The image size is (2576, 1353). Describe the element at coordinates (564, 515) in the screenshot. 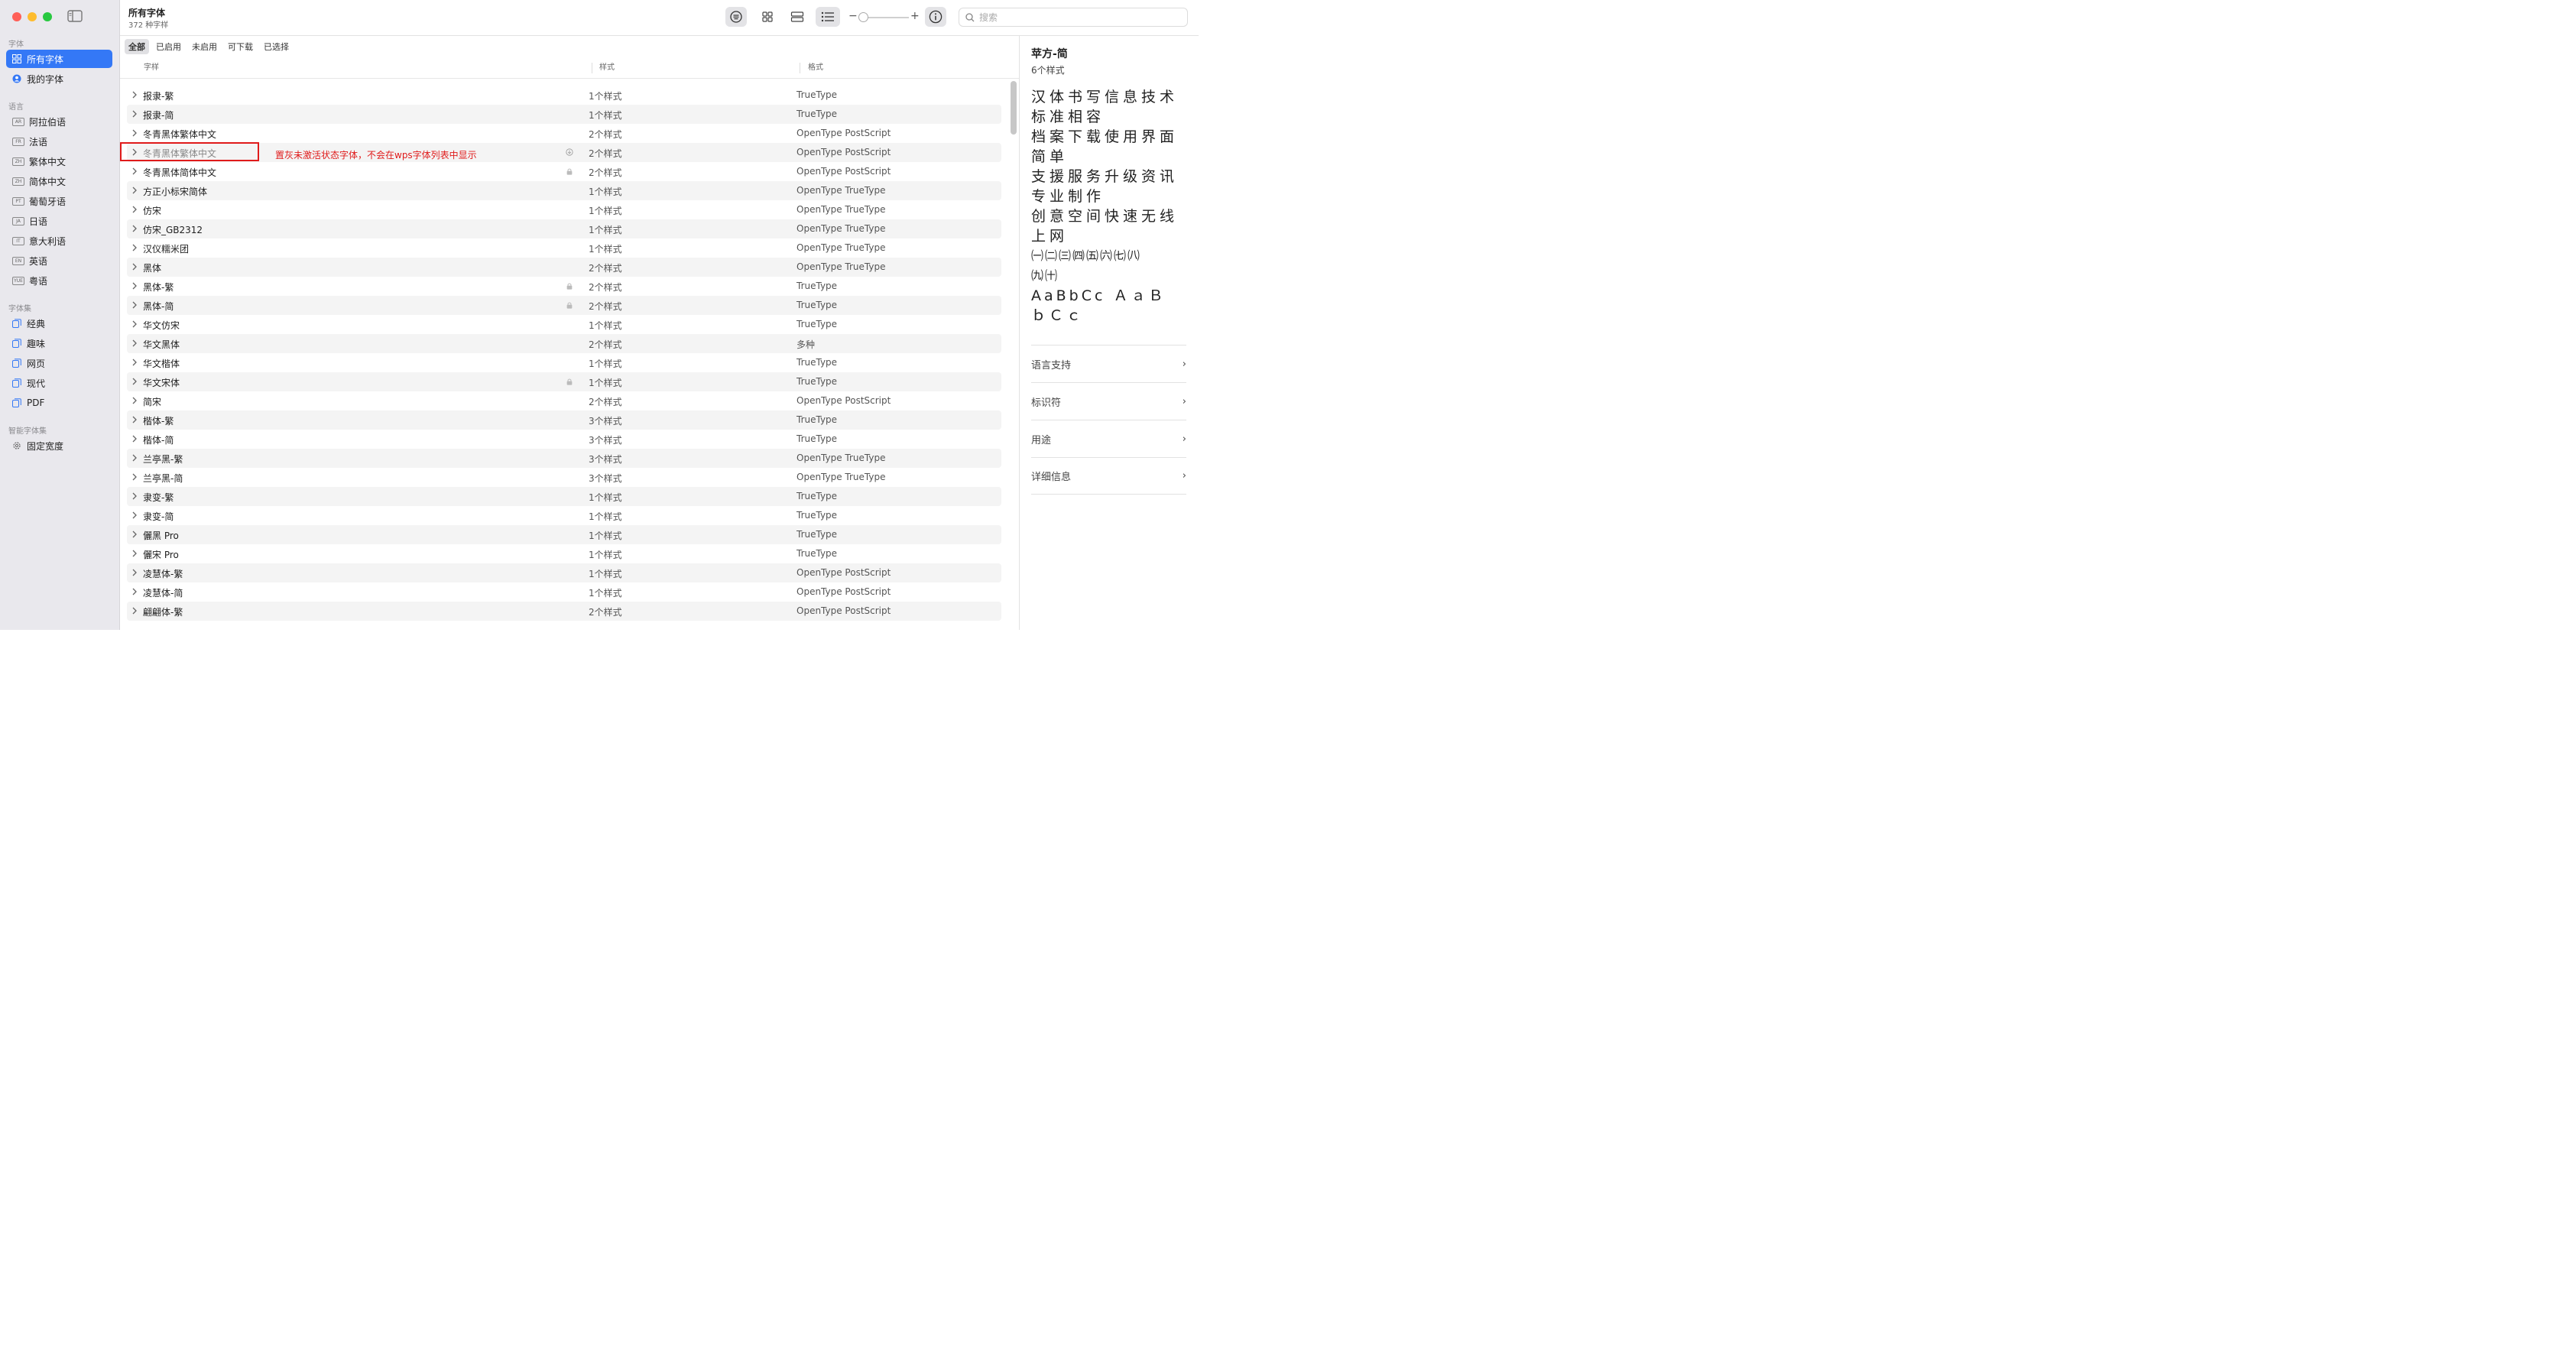

I see `table-row: 隶变-简 1个样式 TrueType` at that location.